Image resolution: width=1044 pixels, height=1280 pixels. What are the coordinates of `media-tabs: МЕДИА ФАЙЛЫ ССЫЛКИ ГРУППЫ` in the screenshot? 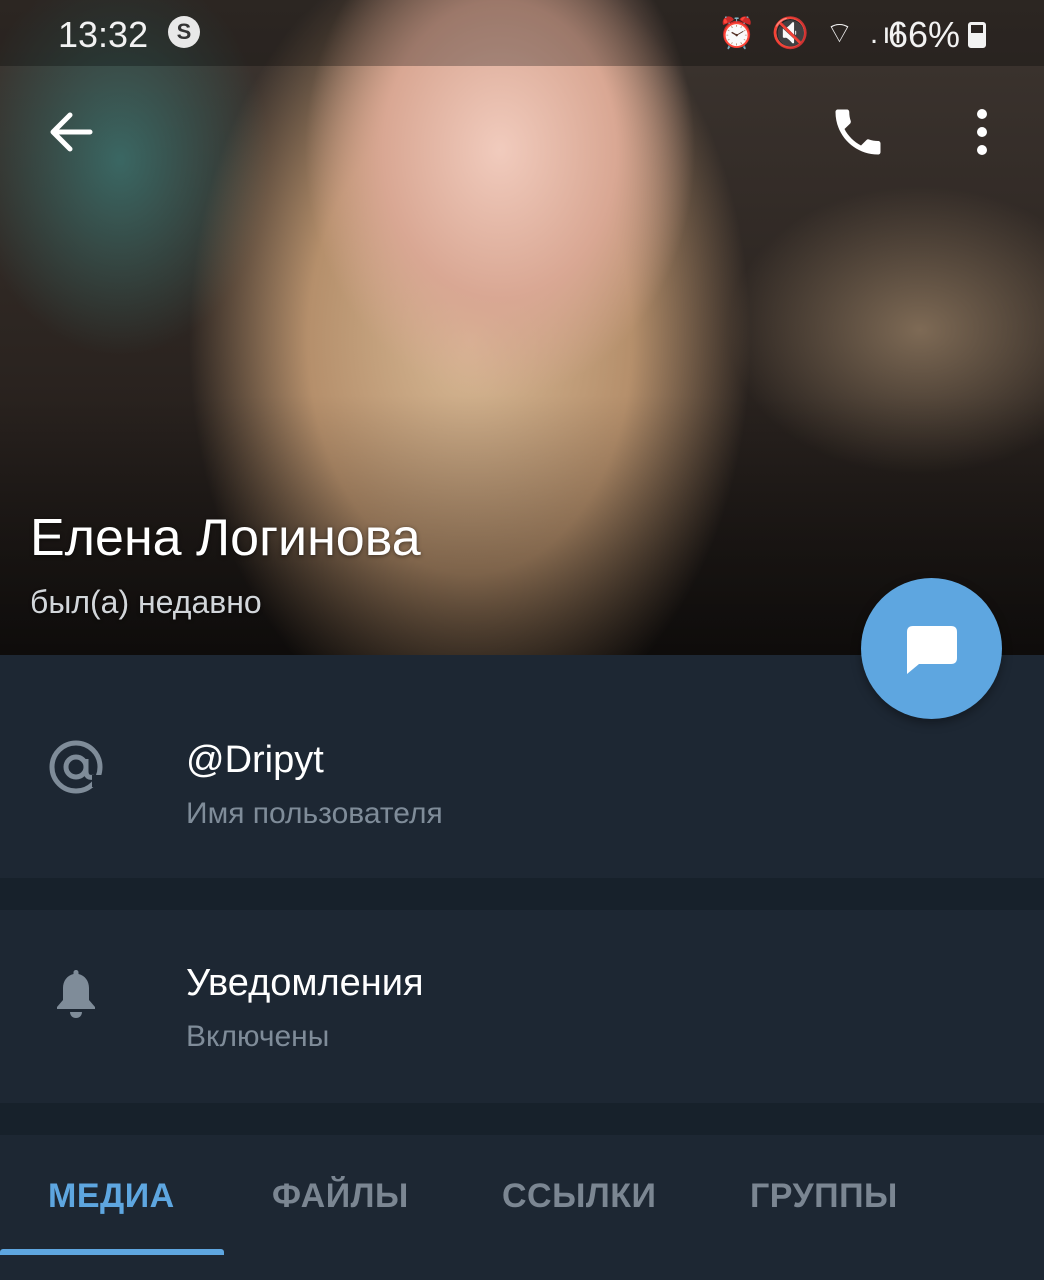 It's located at (522, 1195).